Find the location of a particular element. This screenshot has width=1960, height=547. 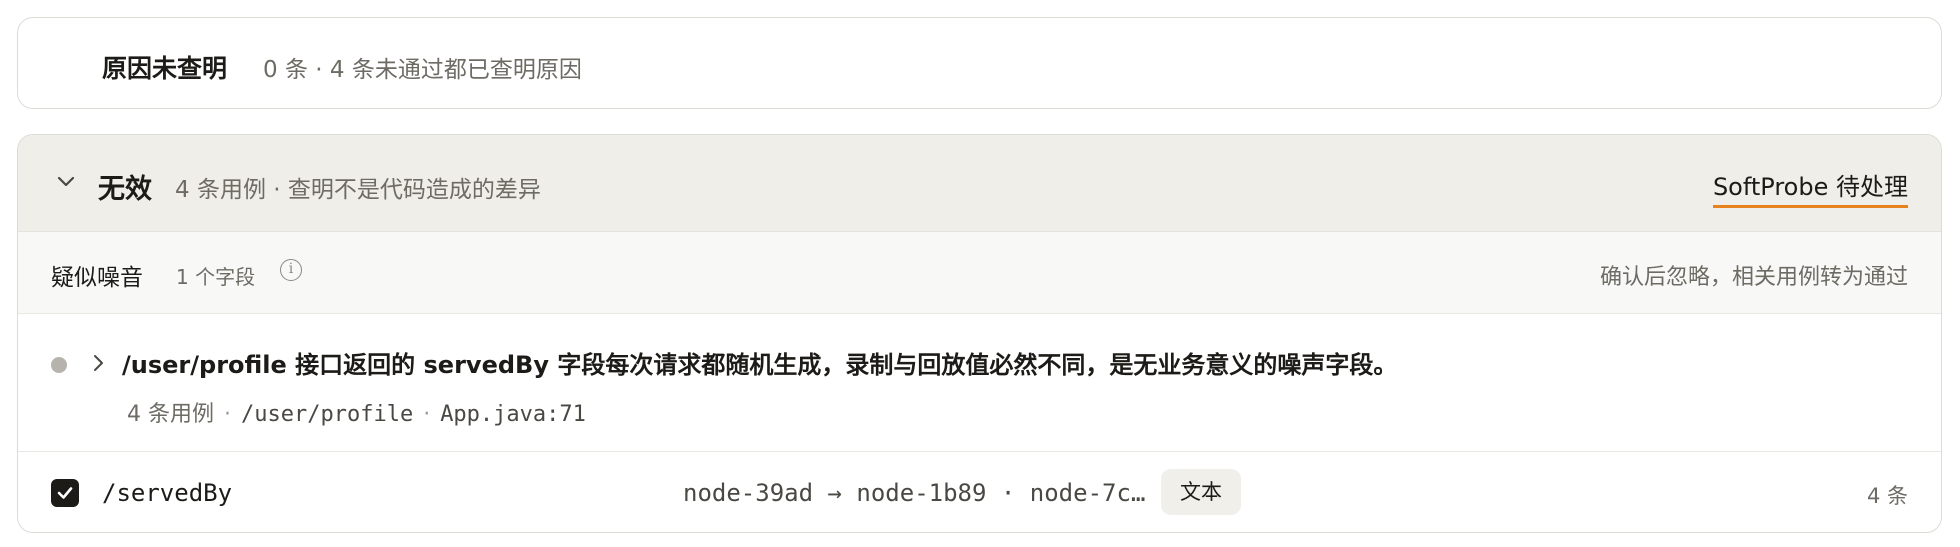

check-icon is located at coordinates (65, 493).